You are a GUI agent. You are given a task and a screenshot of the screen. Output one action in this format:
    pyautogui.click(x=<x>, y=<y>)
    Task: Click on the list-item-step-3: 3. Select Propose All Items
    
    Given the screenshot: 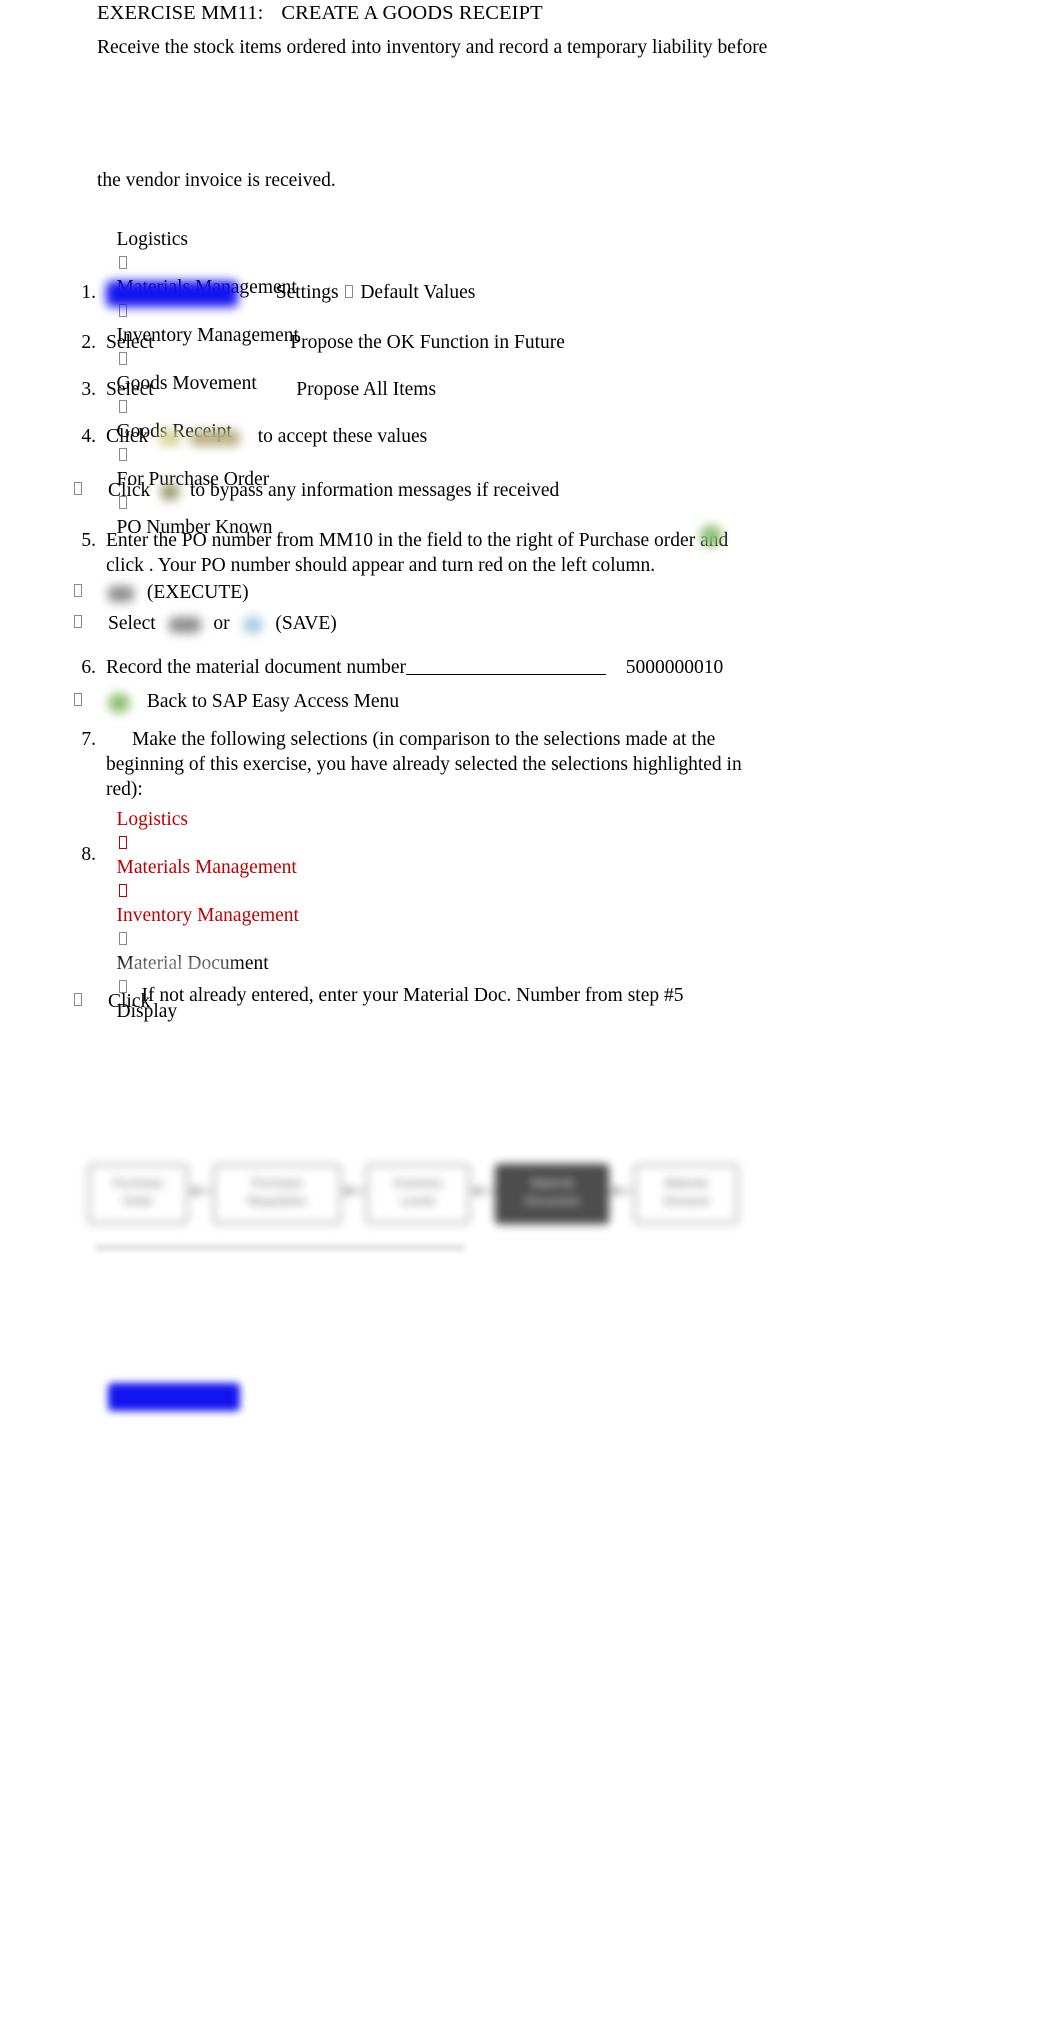 What is the action you would take?
    pyautogui.click(x=420, y=389)
    